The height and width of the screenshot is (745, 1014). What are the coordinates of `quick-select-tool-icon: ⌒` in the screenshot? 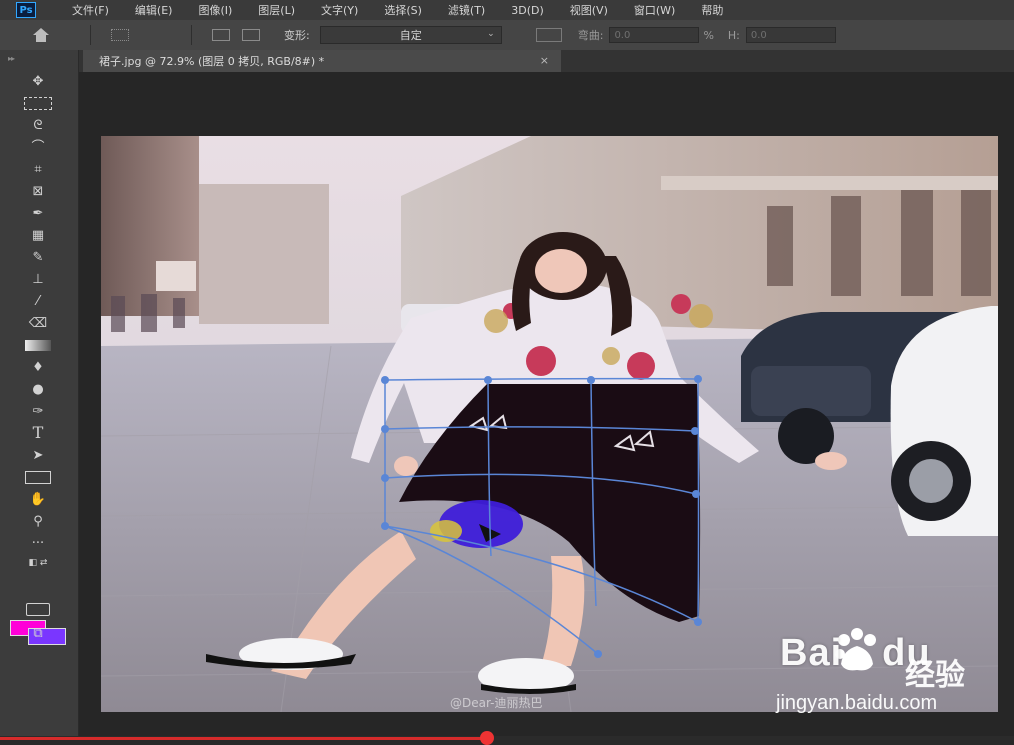 It's located at (38, 147).